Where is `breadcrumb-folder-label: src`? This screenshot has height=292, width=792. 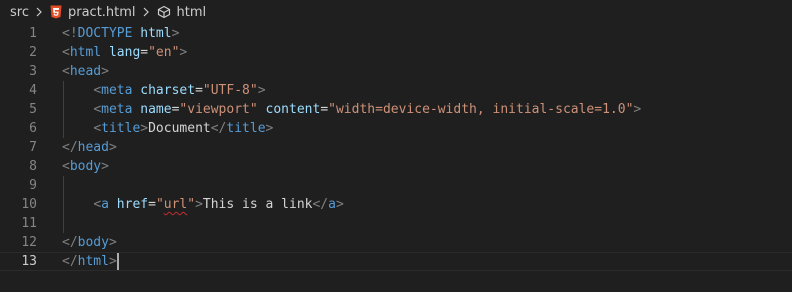
breadcrumb-folder-label: src is located at coordinates (19, 12).